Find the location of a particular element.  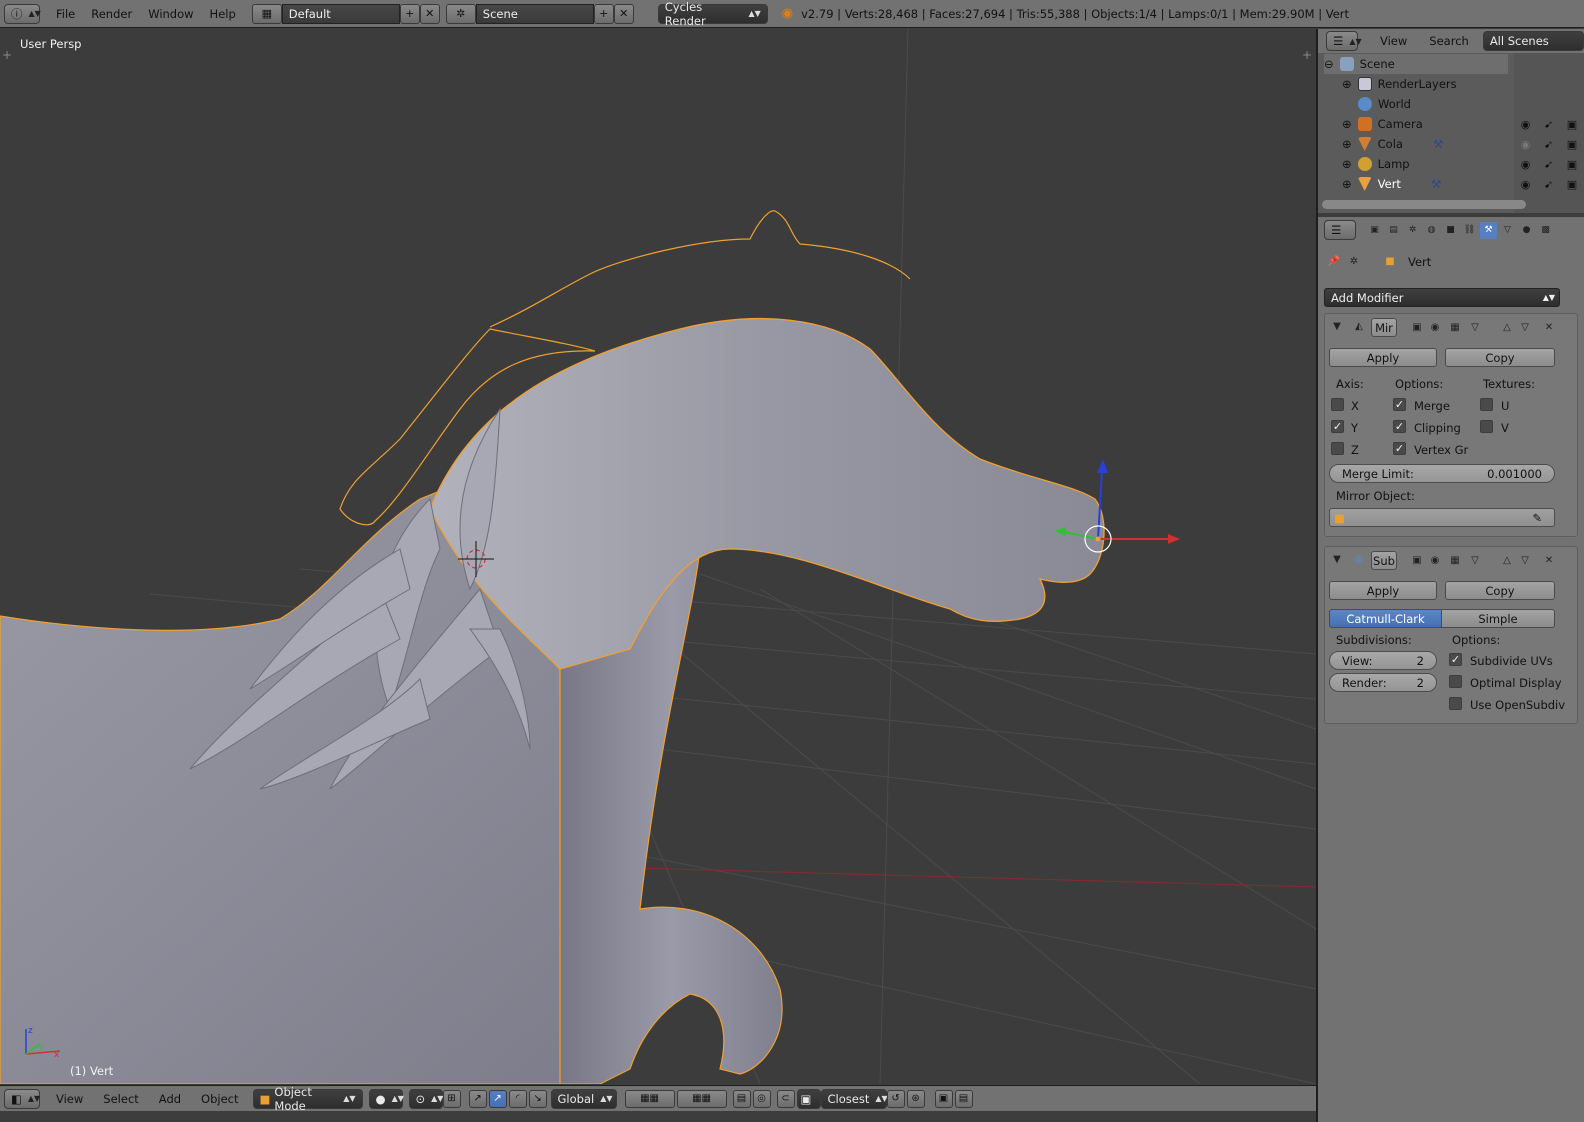

vertex-groups-checkbox: ✓ is located at coordinates (1399, 448).